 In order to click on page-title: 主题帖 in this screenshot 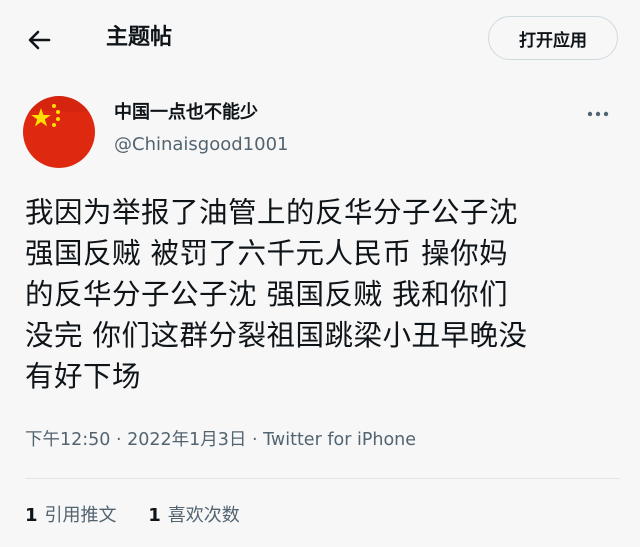, I will do `click(139, 37)`.